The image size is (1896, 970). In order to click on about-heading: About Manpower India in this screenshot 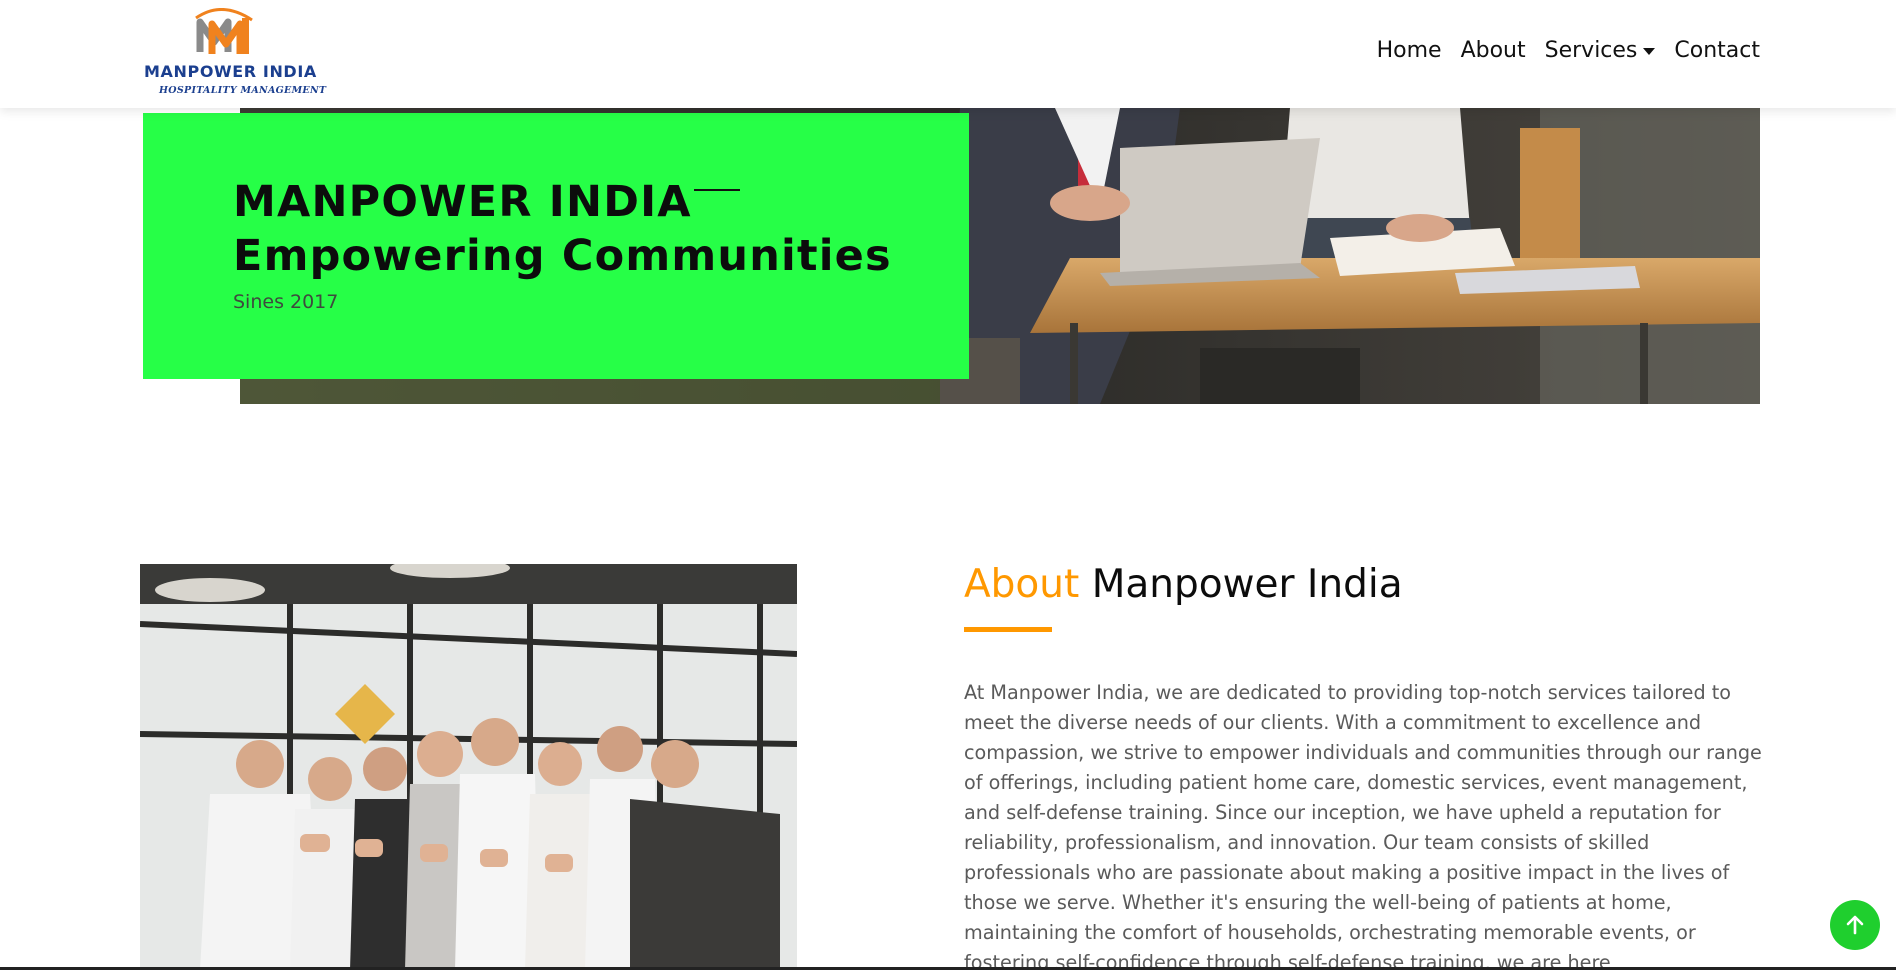, I will do `click(1183, 584)`.